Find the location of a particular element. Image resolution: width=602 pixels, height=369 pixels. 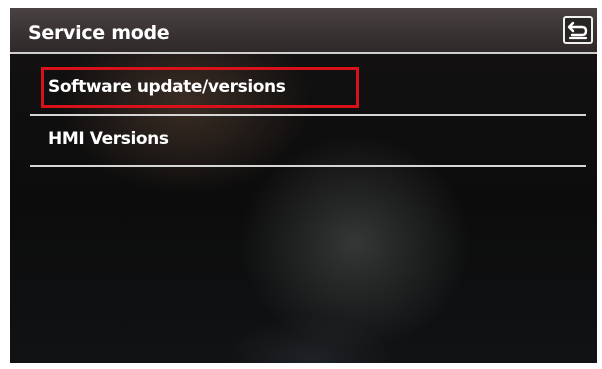

back-button is located at coordinates (578, 30).